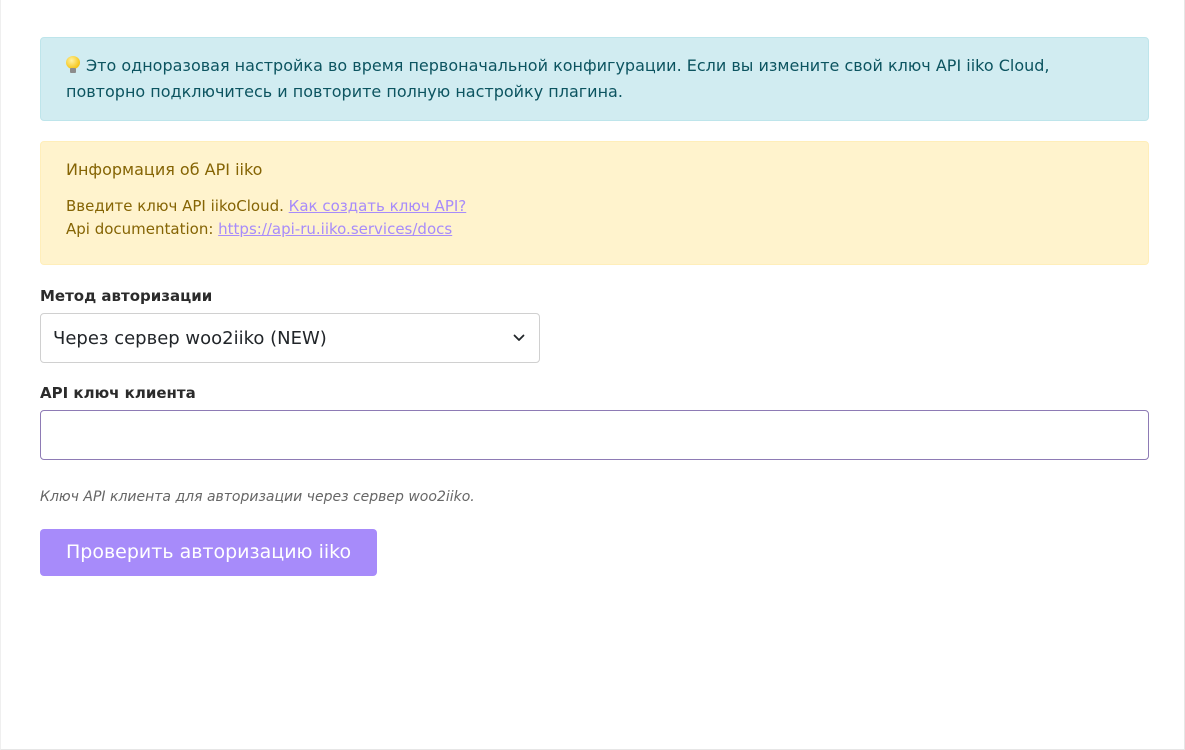  Describe the element at coordinates (73, 65) in the screenshot. I see `lightbulb-icon` at that location.